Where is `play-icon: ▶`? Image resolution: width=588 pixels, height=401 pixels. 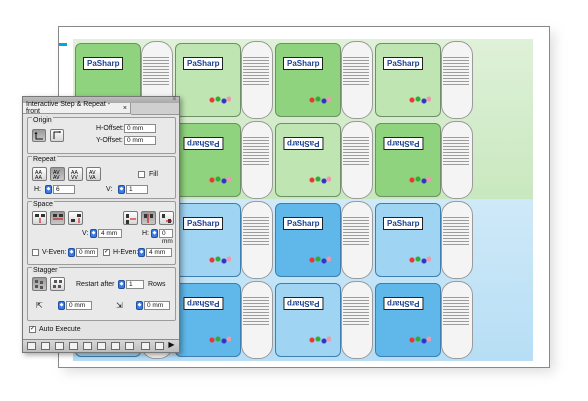
play-icon: ▶ is located at coordinates (171, 345).